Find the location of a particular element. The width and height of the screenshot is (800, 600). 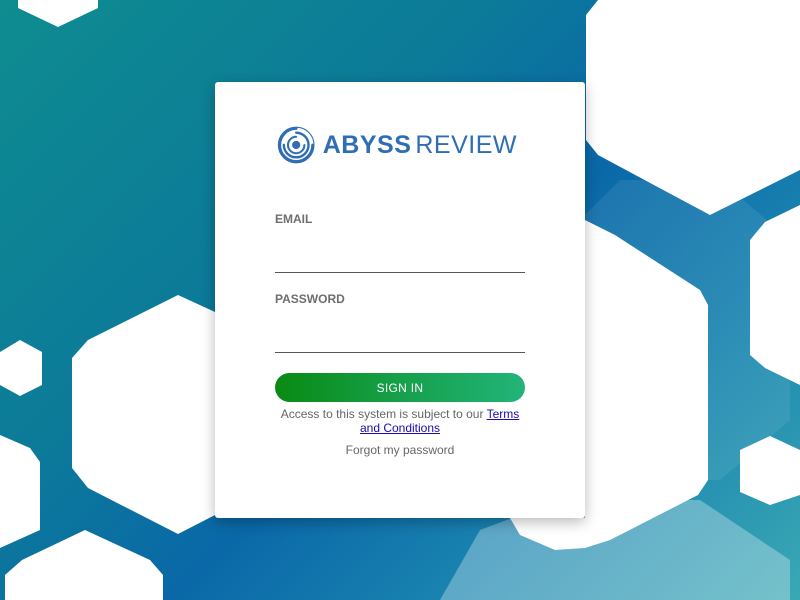

brand-logo: ABYSS REVIEW is located at coordinates (397, 145).